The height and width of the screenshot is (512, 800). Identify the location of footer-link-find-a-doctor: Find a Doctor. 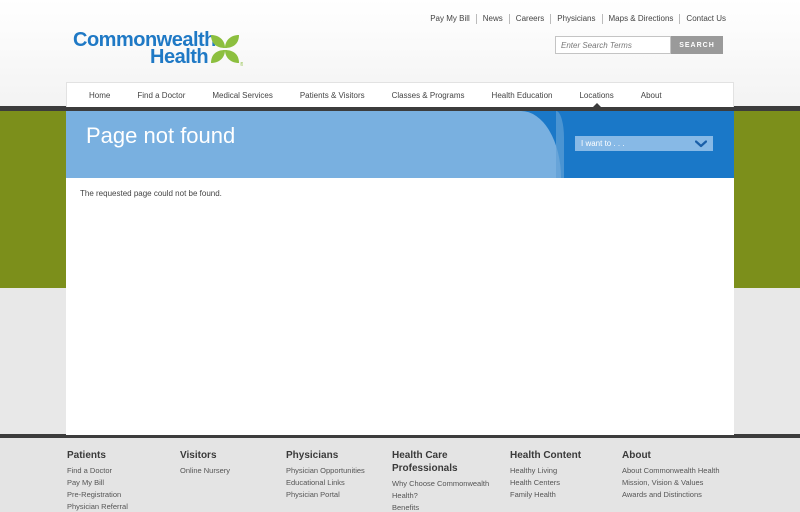
(97, 471).